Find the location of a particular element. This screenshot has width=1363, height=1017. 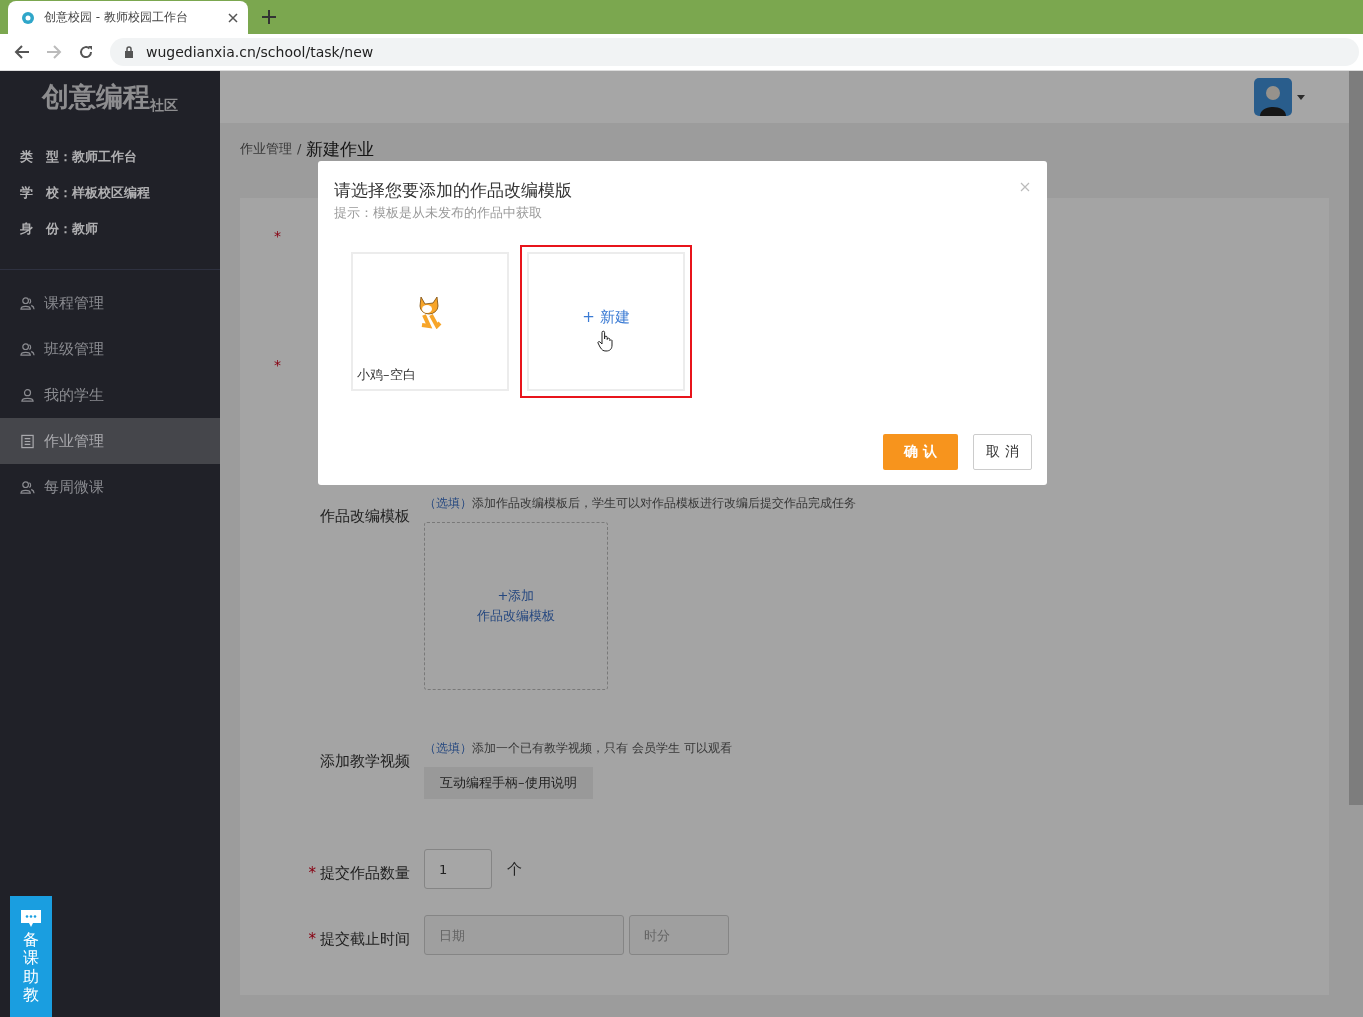

sidebar-item: 作业管理 is located at coordinates (110, 441).